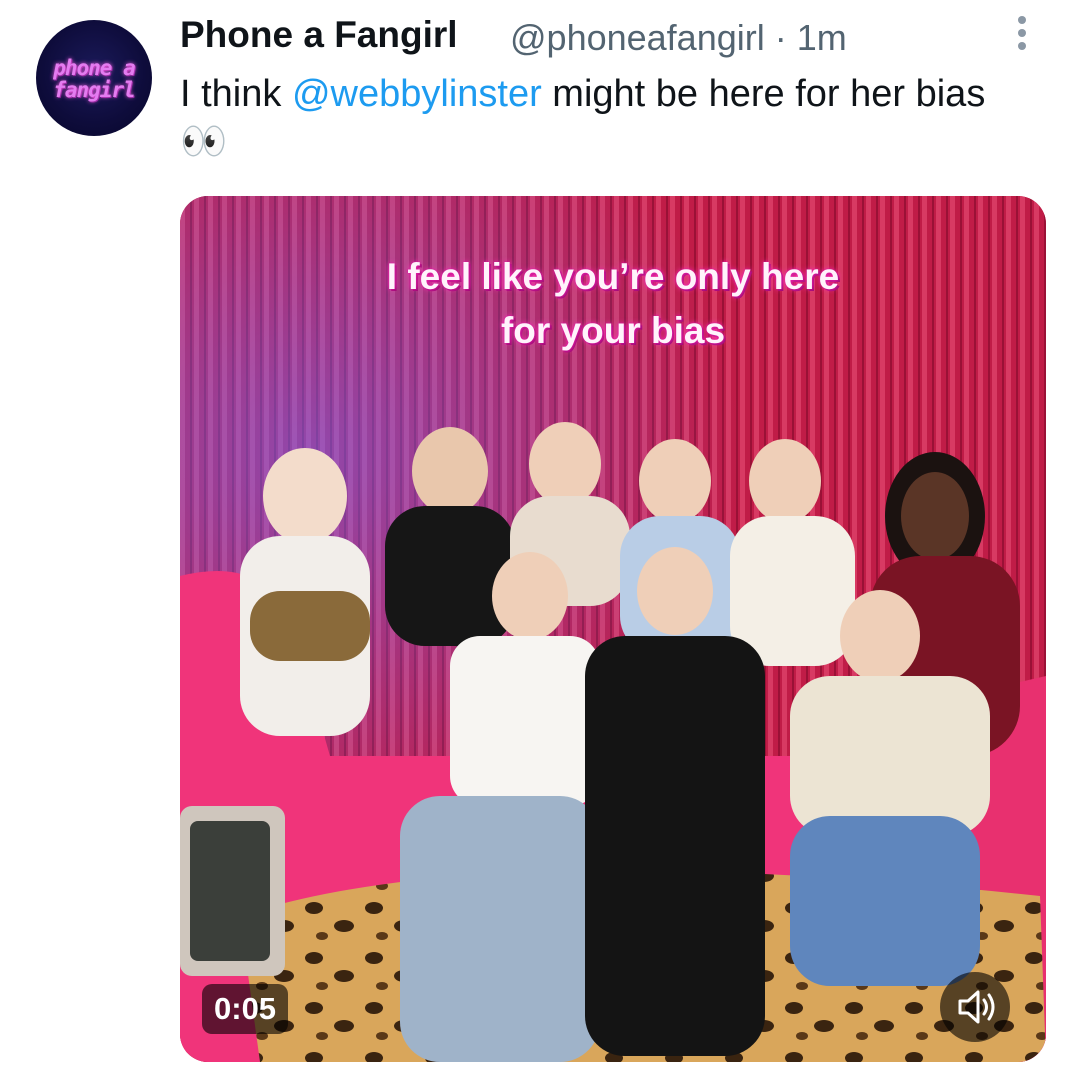 This screenshot has width=1080, height=1082. What do you see at coordinates (613, 330) in the screenshot?
I see `caption-line-2: for your bias` at bounding box center [613, 330].